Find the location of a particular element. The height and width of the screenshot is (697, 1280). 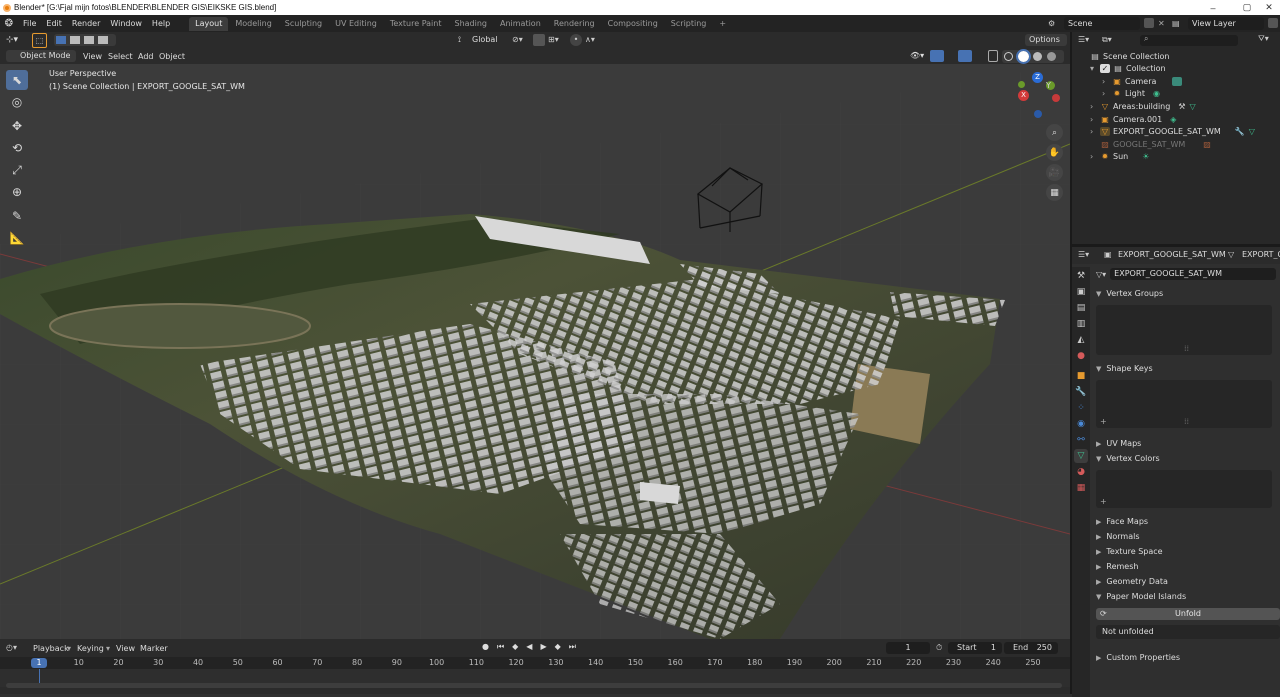

tab-compositing: Compositing is located at coordinates (633, 24).